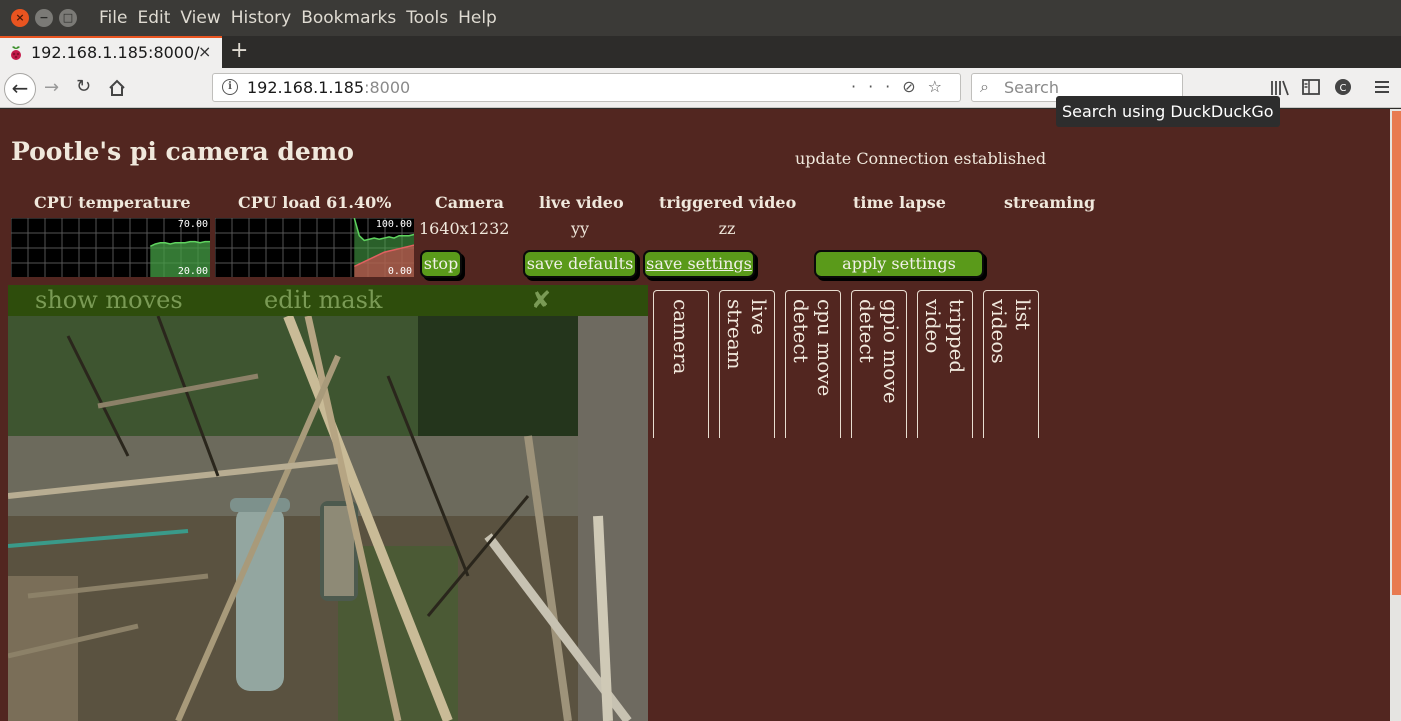 This screenshot has width=1401, height=721. What do you see at coordinates (699, 264) in the screenshot?
I see `save-settings-button: save settings` at bounding box center [699, 264].